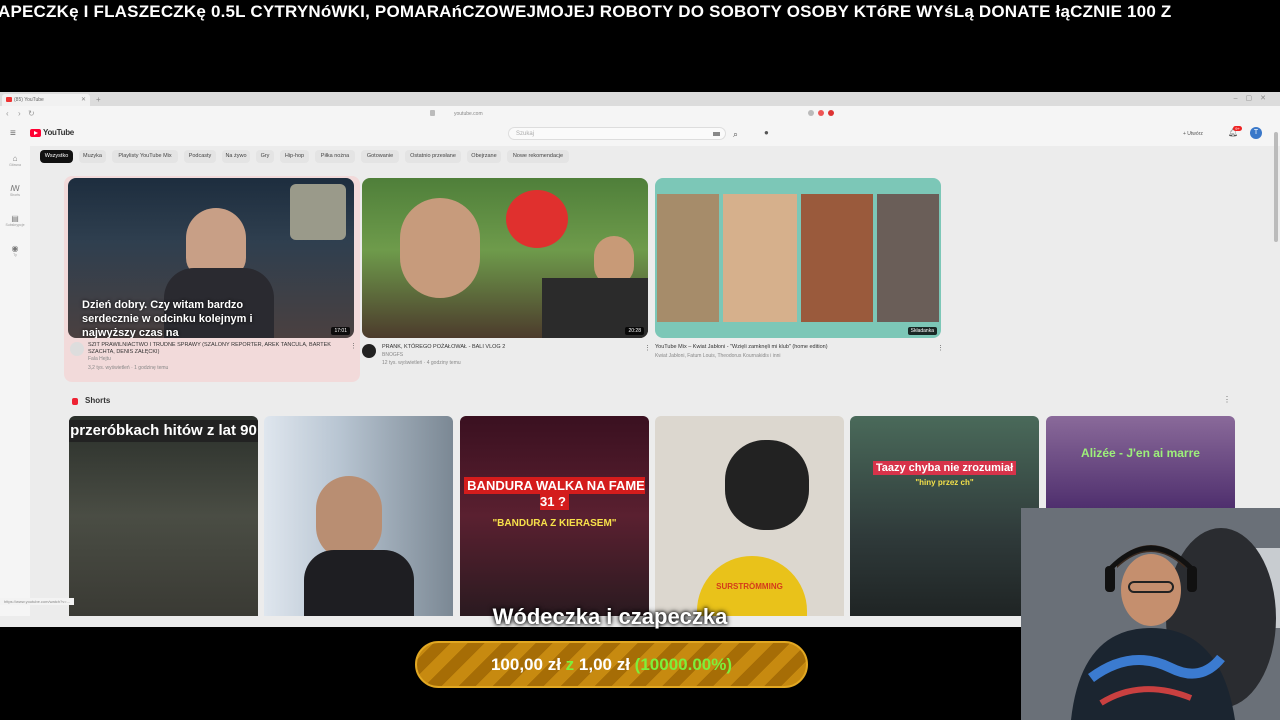 The image size is (1280, 720). What do you see at coordinates (200, 156) in the screenshot?
I see `chip: Podcasty` at bounding box center [200, 156].